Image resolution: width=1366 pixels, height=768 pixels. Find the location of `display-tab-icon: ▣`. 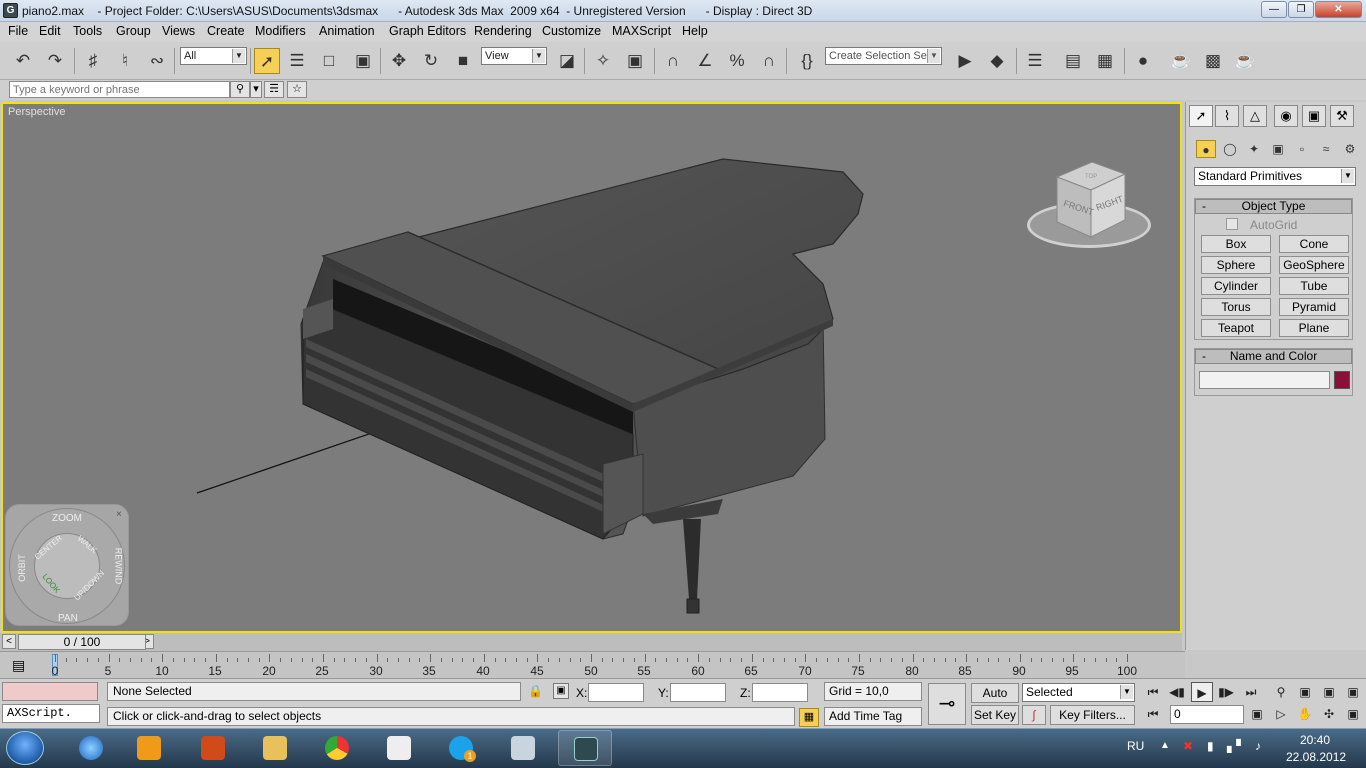

display-tab-icon: ▣ is located at coordinates (1314, 116).